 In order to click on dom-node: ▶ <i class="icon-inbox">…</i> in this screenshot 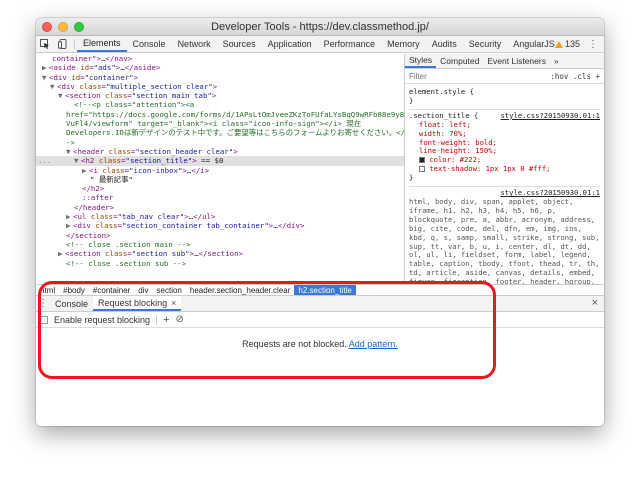, I will do `click(220, 170)`.